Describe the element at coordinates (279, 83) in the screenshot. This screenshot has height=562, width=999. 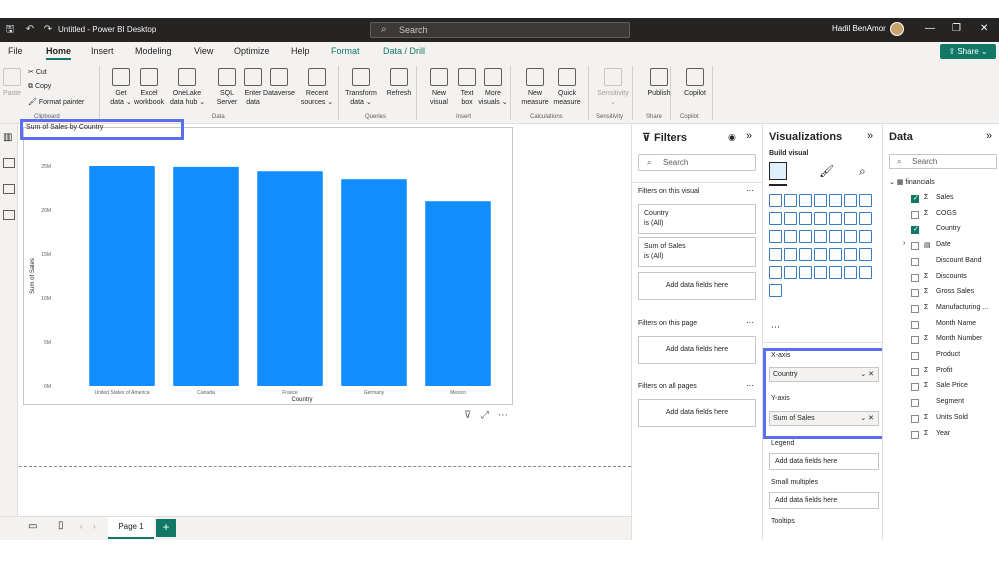
I see `dataverse-button: Dataverse` at that location.